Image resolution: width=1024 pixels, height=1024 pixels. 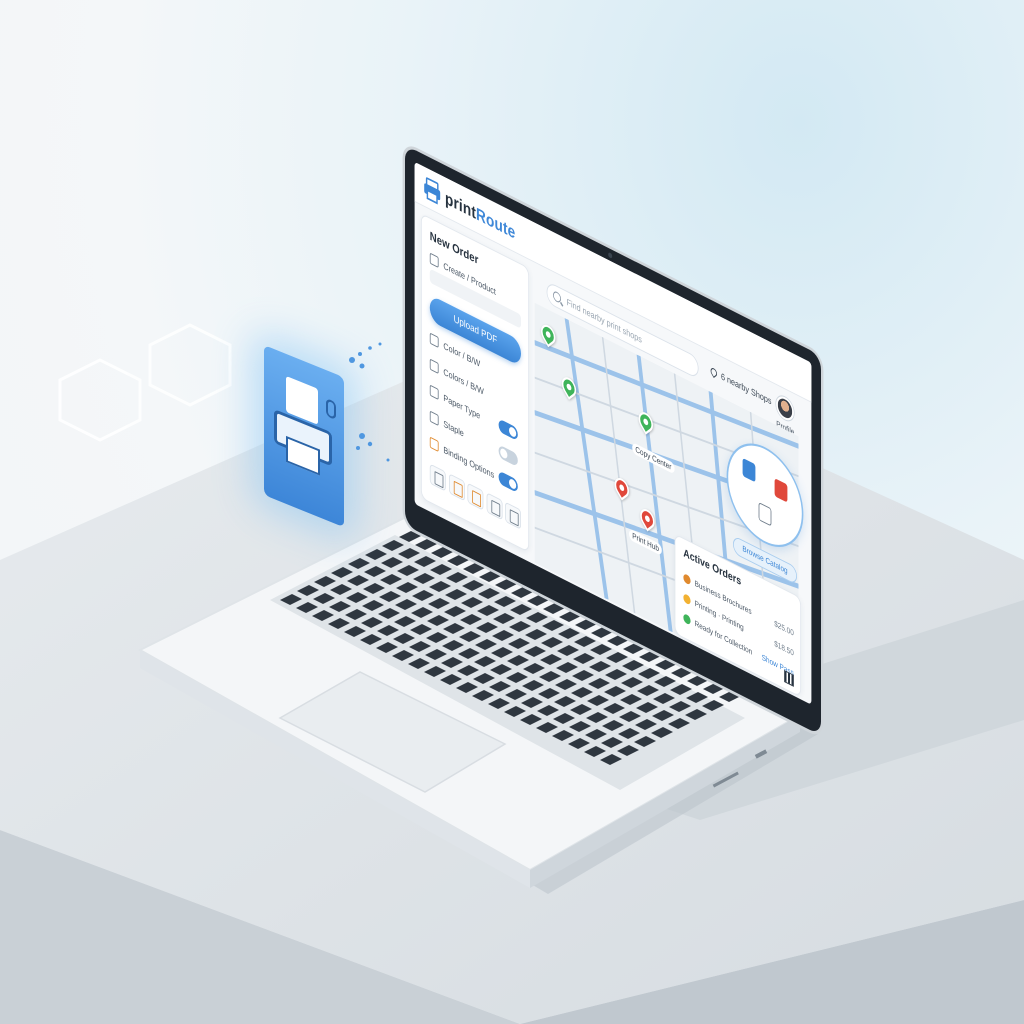 What do you see at coordinates (304, 436) in the screenshot?
I see `floating-print-card` at bounding box center [304, 436].